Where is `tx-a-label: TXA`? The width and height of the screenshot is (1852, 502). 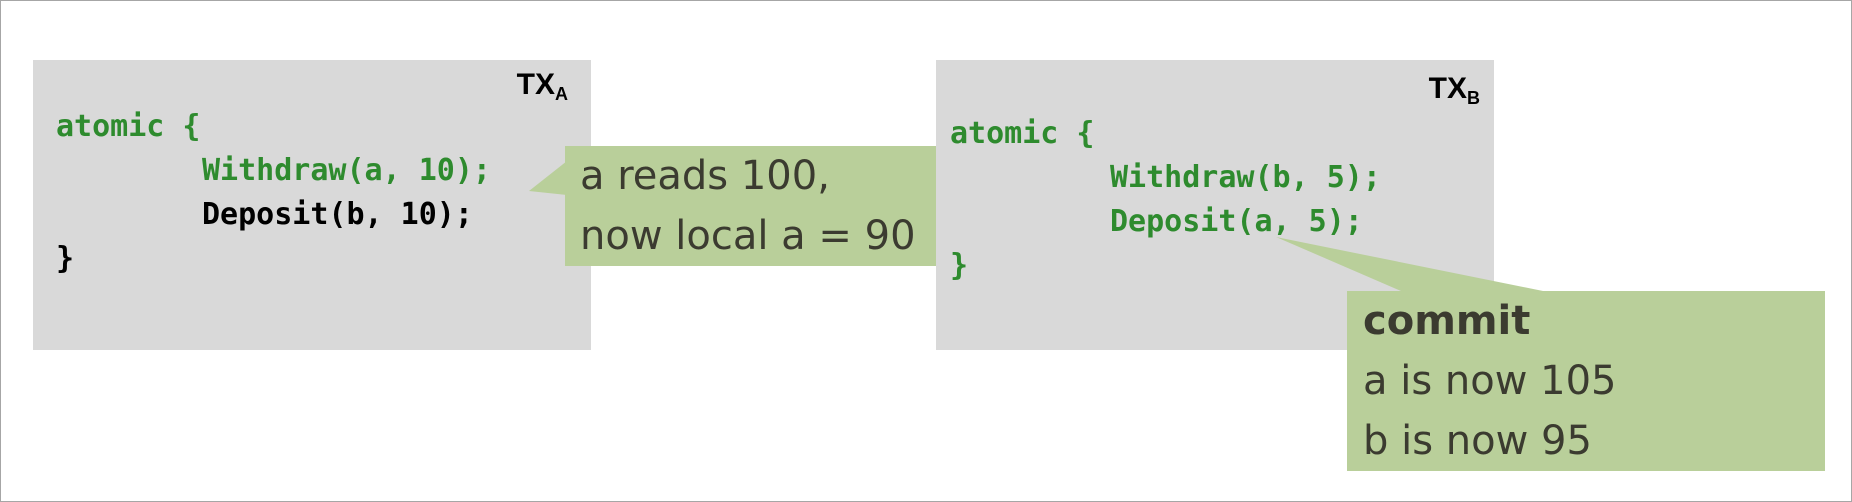 tx-a-label: TXA is located at coordinates (542, 86).